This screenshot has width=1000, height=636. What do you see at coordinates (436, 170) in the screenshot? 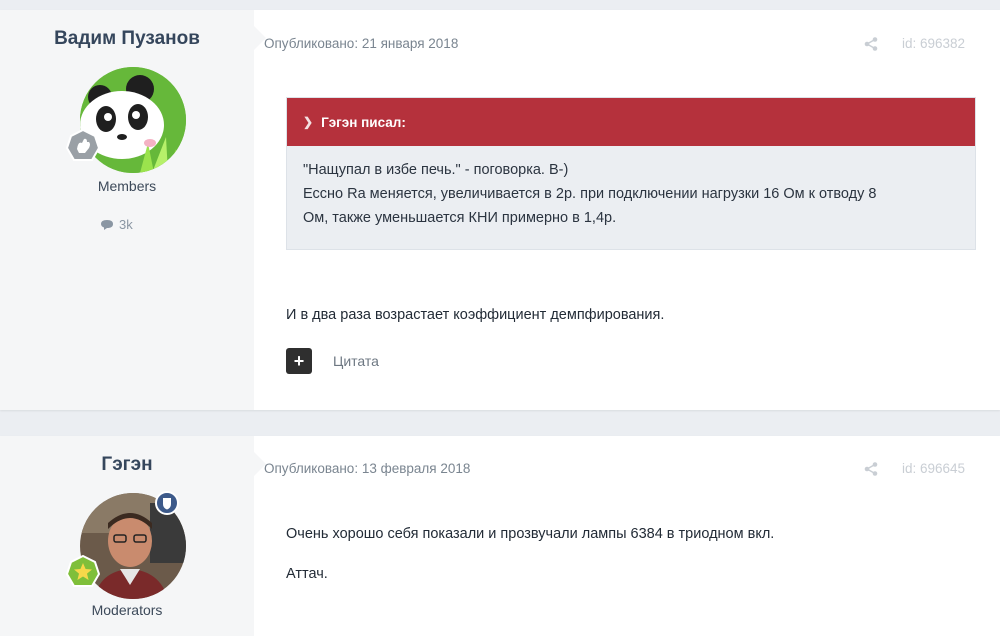
I see `quote-line: "Нащупал в избе печь." - поговорка. В-)` at bounding box center [436, 170].